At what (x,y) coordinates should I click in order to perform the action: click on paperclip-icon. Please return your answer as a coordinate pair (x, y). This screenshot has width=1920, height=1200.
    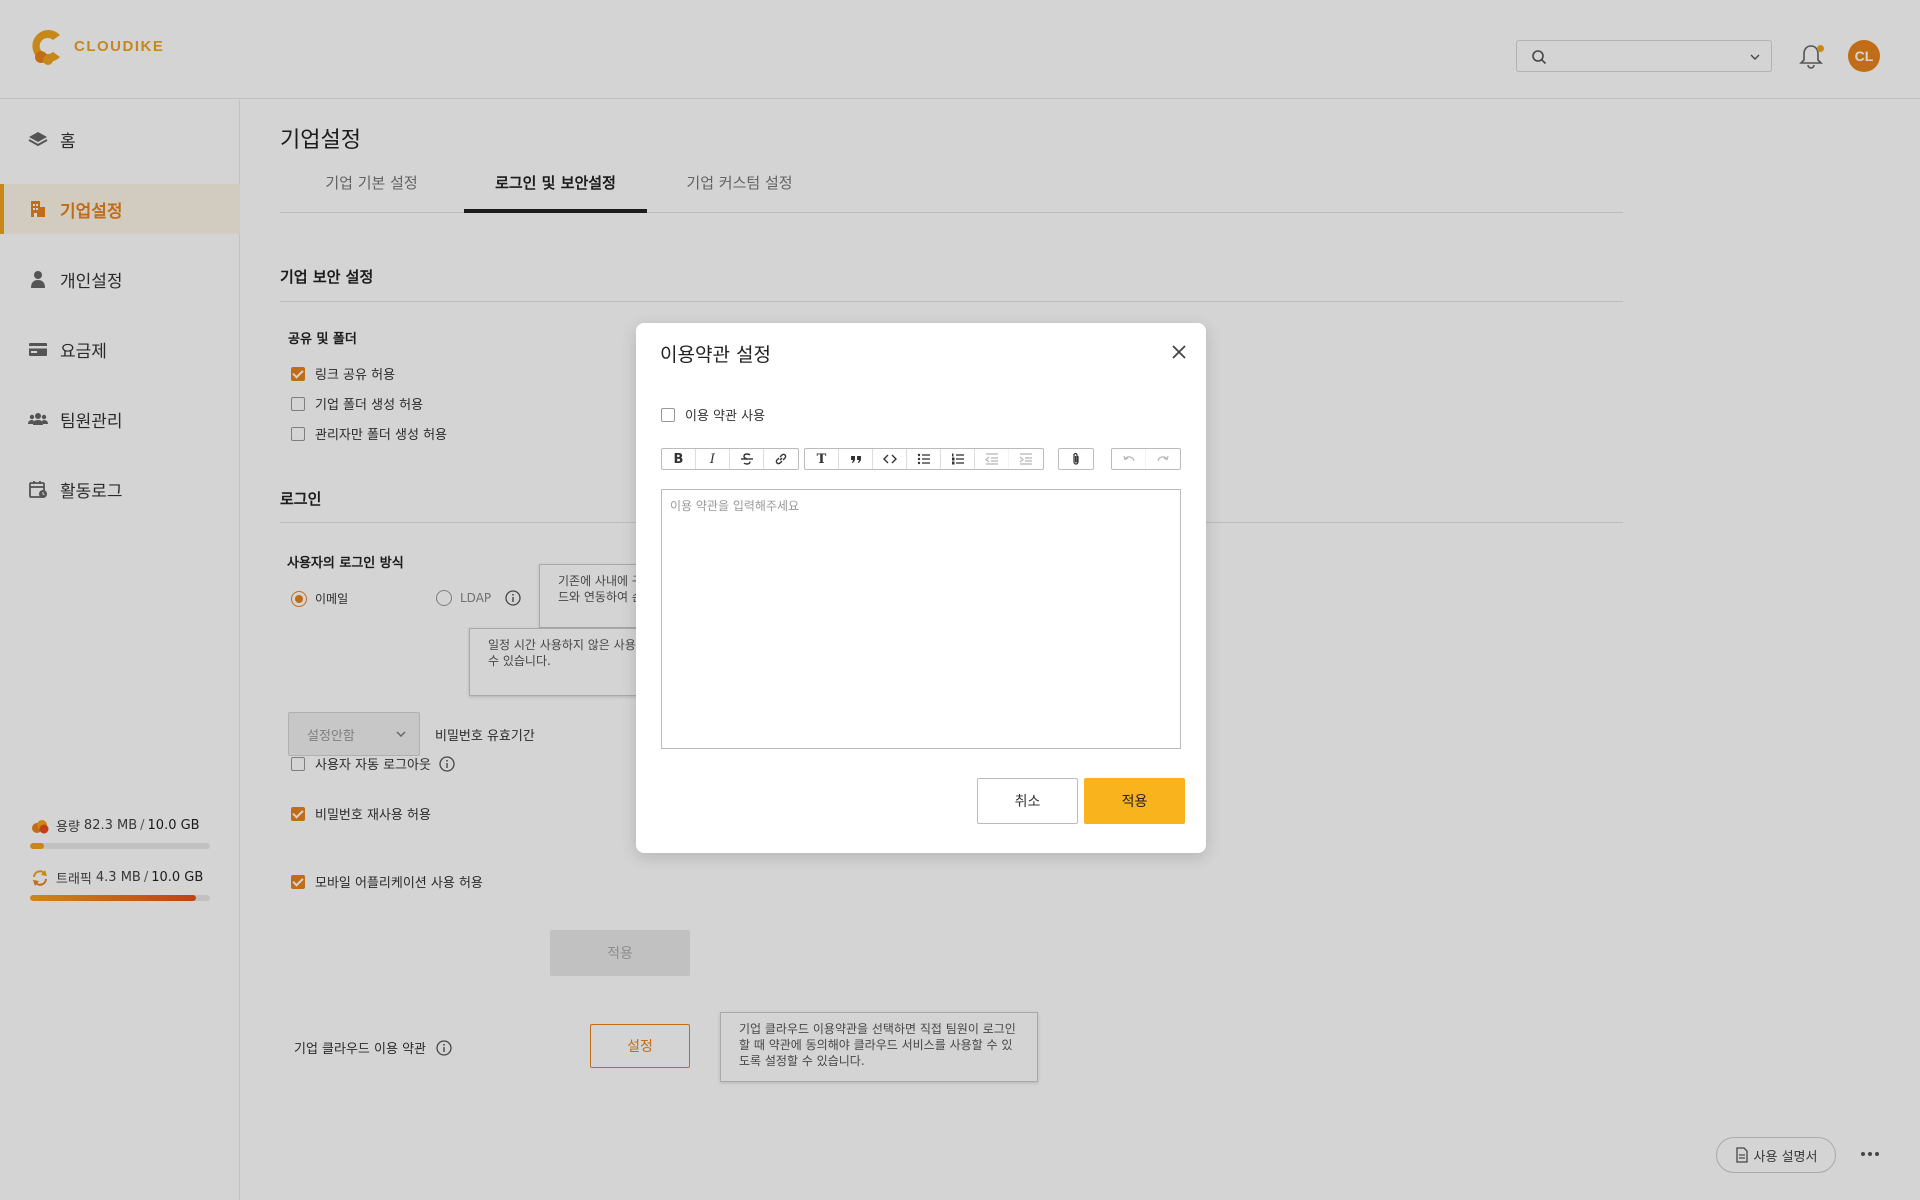
    Looking at the image, I should click on (1076, 458).